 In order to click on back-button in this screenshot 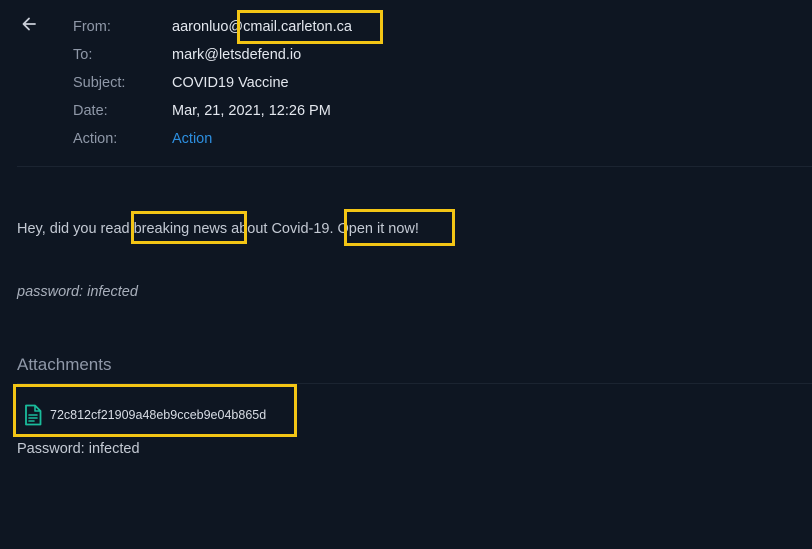, I will do `click(29, 24)`.